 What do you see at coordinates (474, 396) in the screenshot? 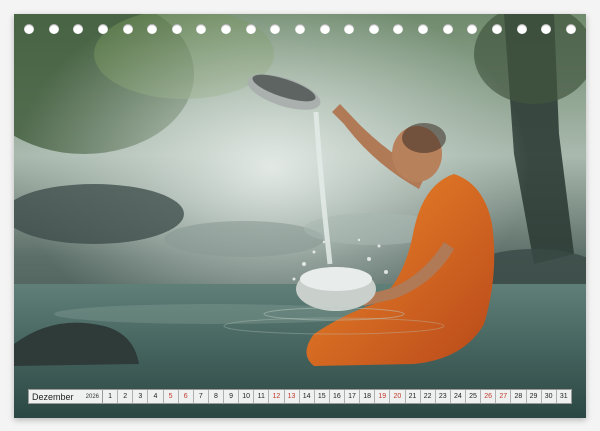
I see `day-cell: 25` at bounding box center [474, 396].